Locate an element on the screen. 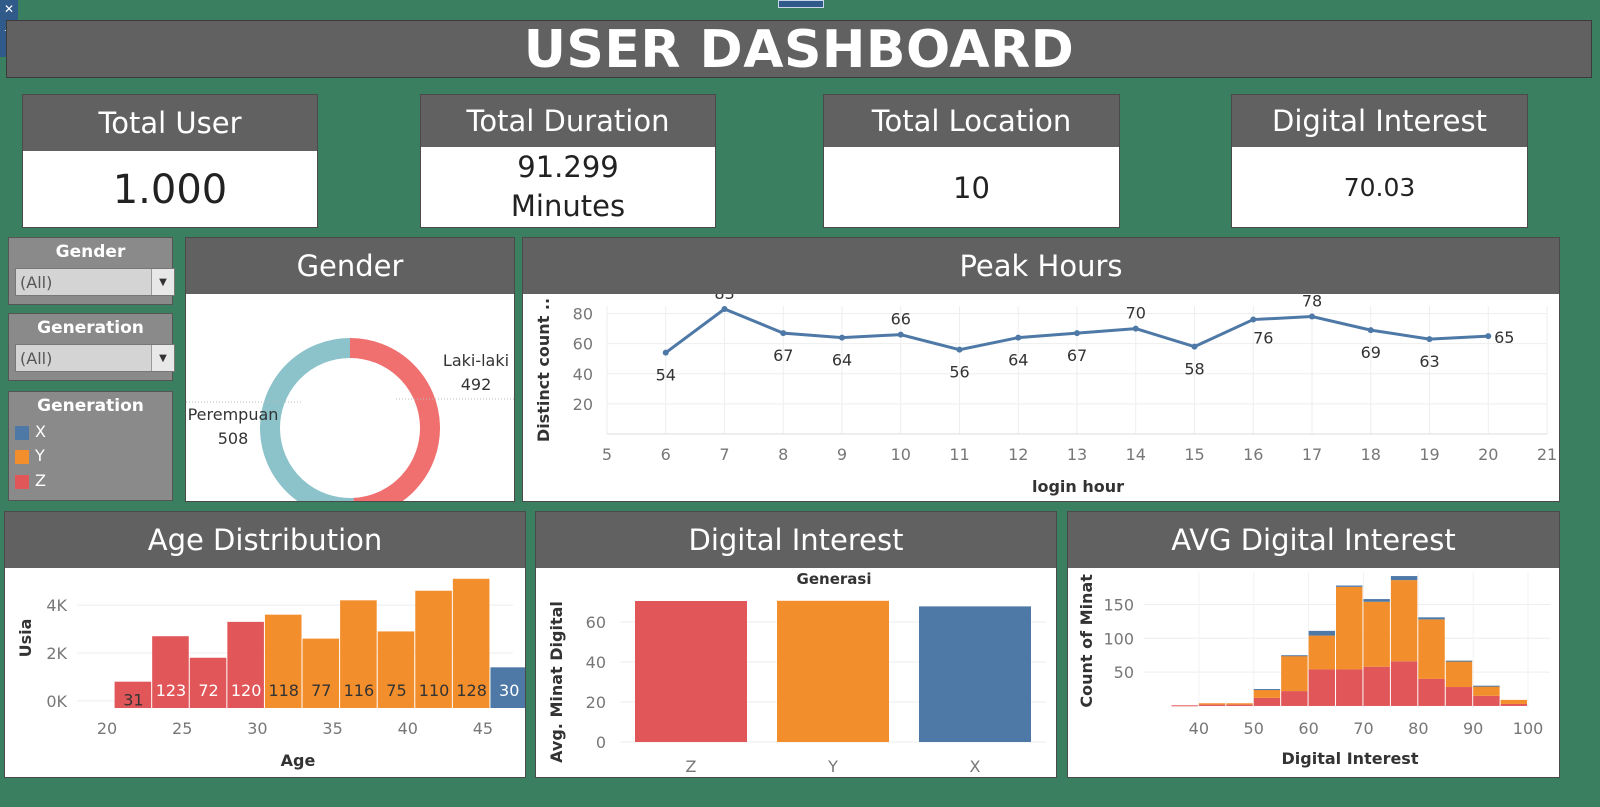 This screenshot has height=807, width=1600. y-axis-title: Avg. Minat Digital is located at coordinates (556, 682).